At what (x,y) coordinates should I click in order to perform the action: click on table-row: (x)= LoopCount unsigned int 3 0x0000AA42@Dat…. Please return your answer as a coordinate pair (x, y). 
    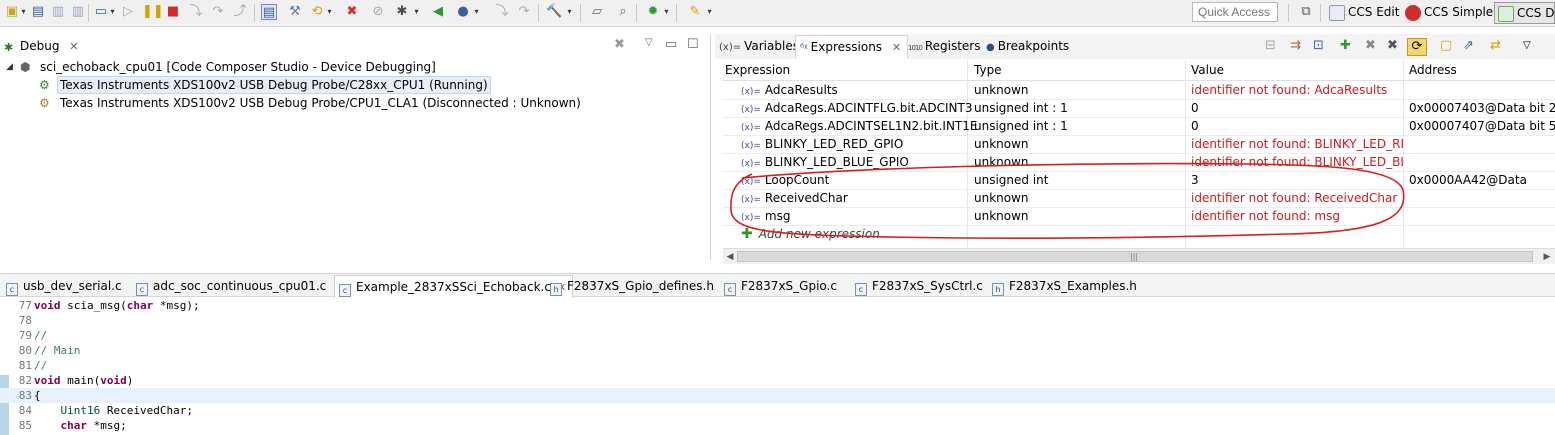
    Looking at the image, I should click on (1139, 181).